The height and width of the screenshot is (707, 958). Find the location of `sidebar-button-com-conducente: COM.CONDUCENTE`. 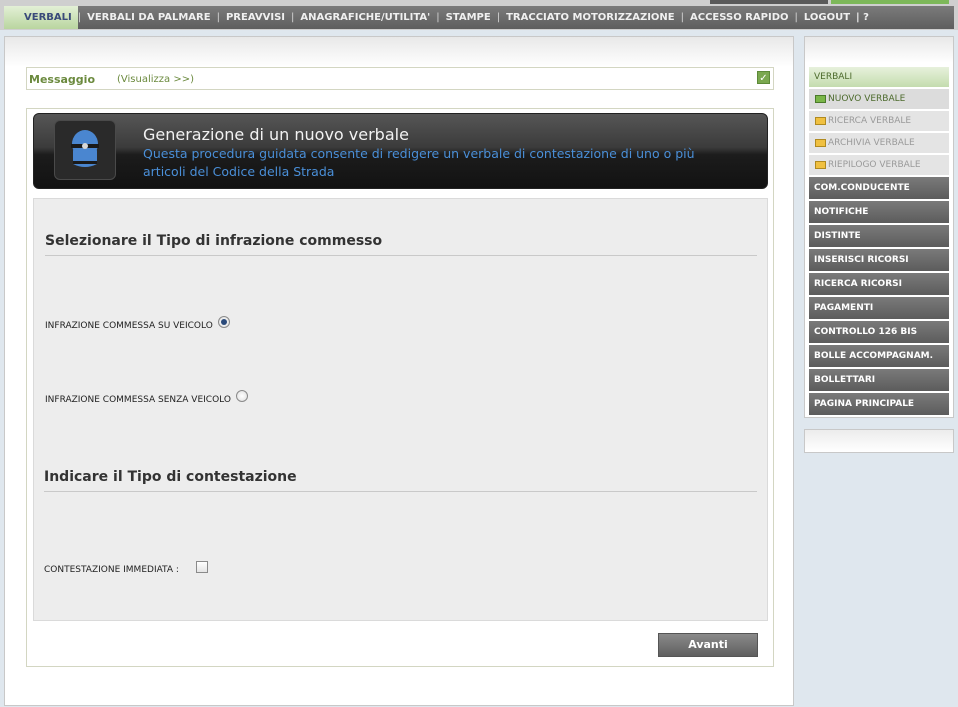

sidebar-button-com-conducente: COM.CONDUCENTE is located at coordinates (879, 188).